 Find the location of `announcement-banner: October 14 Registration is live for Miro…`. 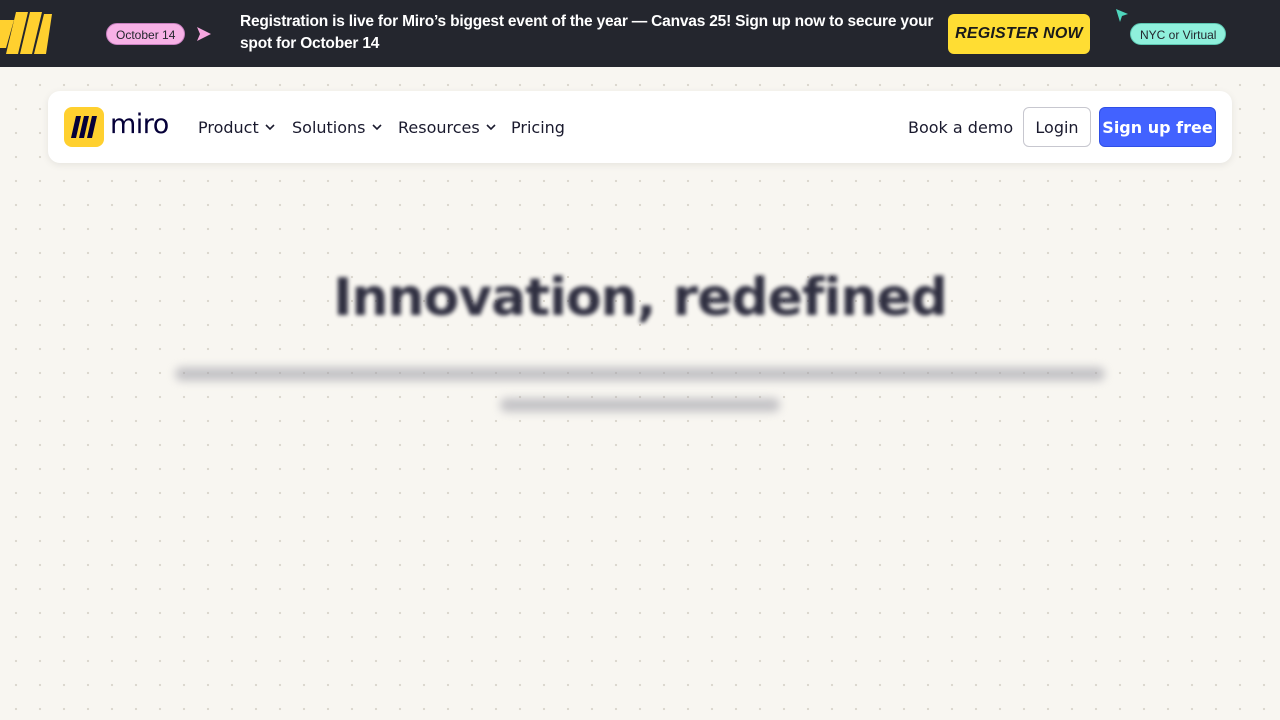

announcement-banner: October 14 Registration is live for Miro… is located at coordinates (640, 33).